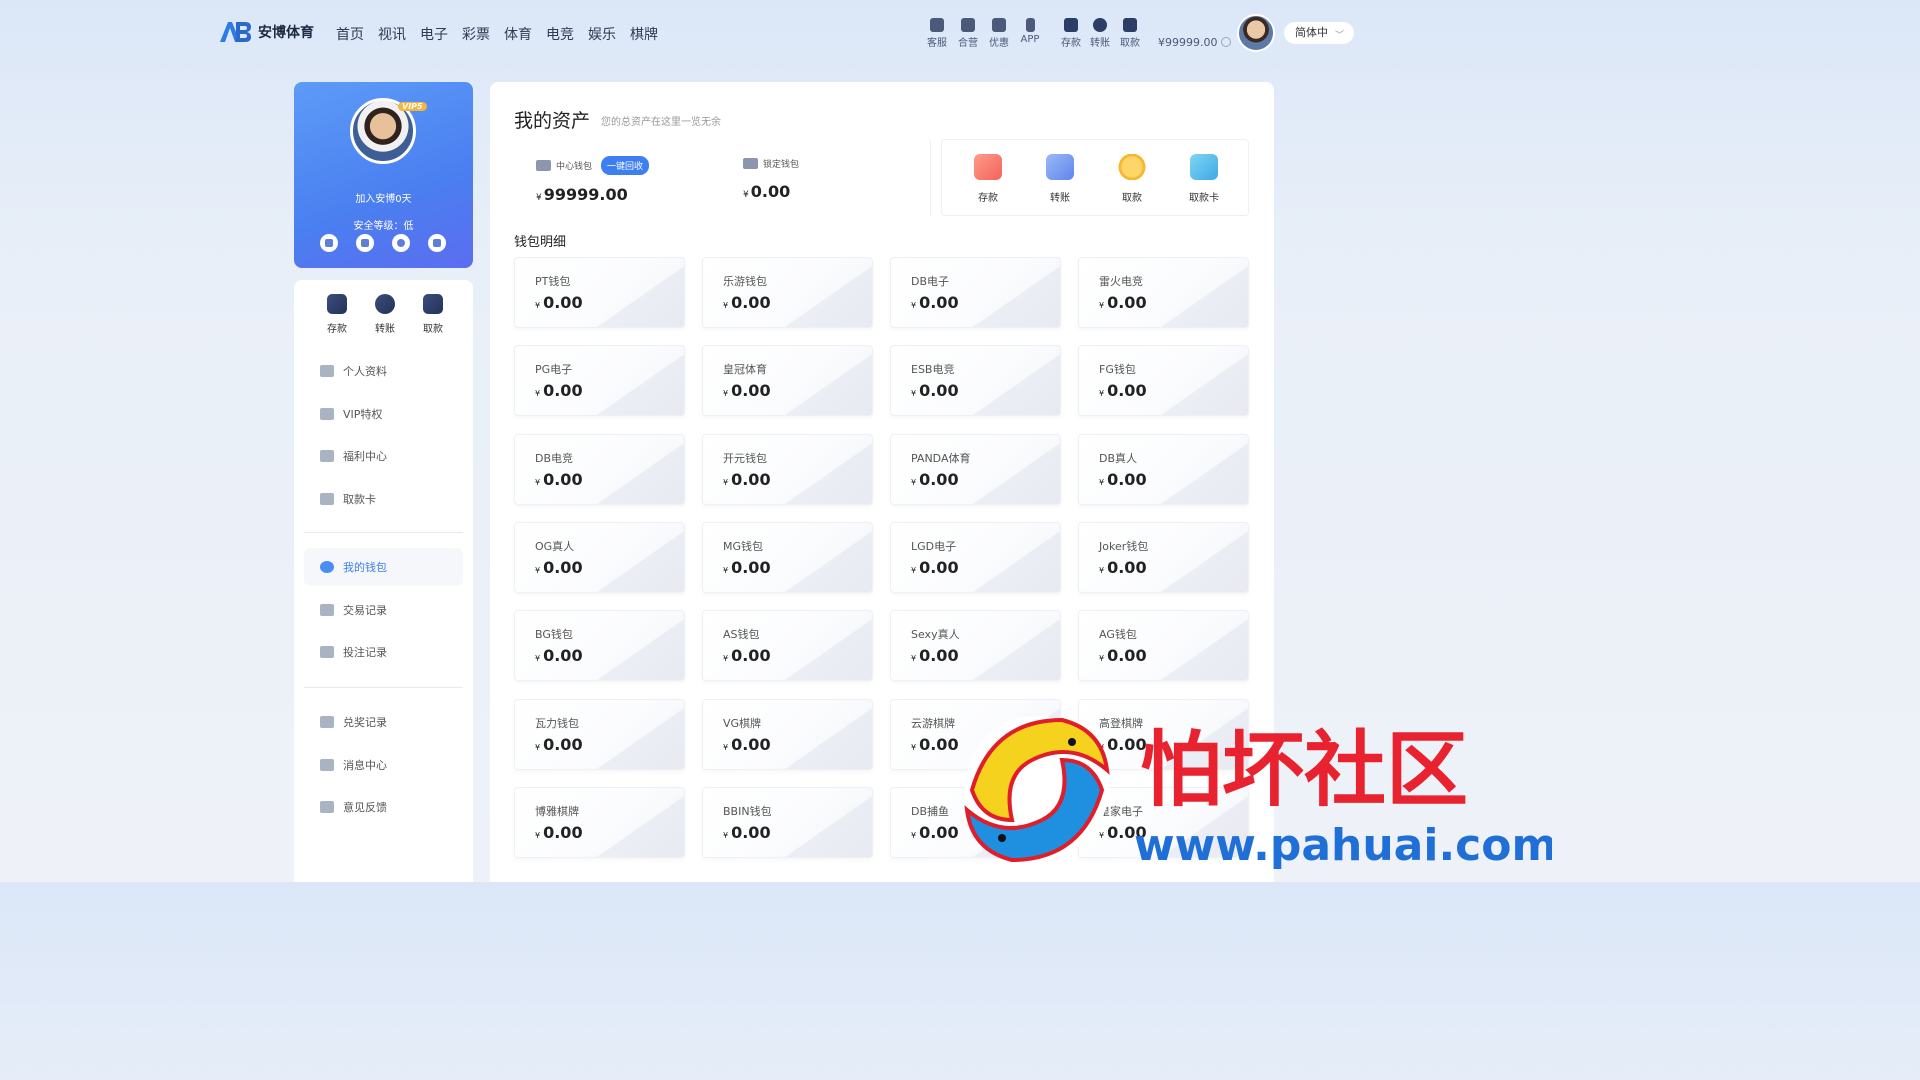  What do you see at coordinates (383, 610) in the screenshot?
I see `sidebar-item-transactions: 交易记录` at bounding box center [383, 610].